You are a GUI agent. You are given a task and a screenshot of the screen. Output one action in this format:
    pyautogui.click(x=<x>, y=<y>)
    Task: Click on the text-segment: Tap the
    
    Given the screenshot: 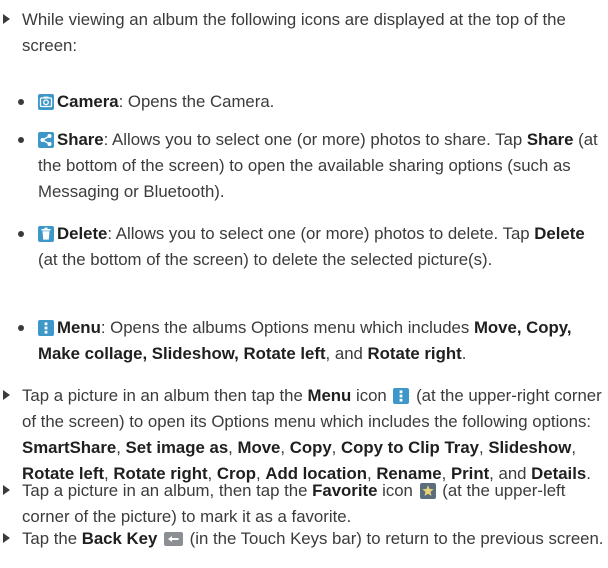 What is the action you would take?
    pyautogui.click(x=52, y=538)
    